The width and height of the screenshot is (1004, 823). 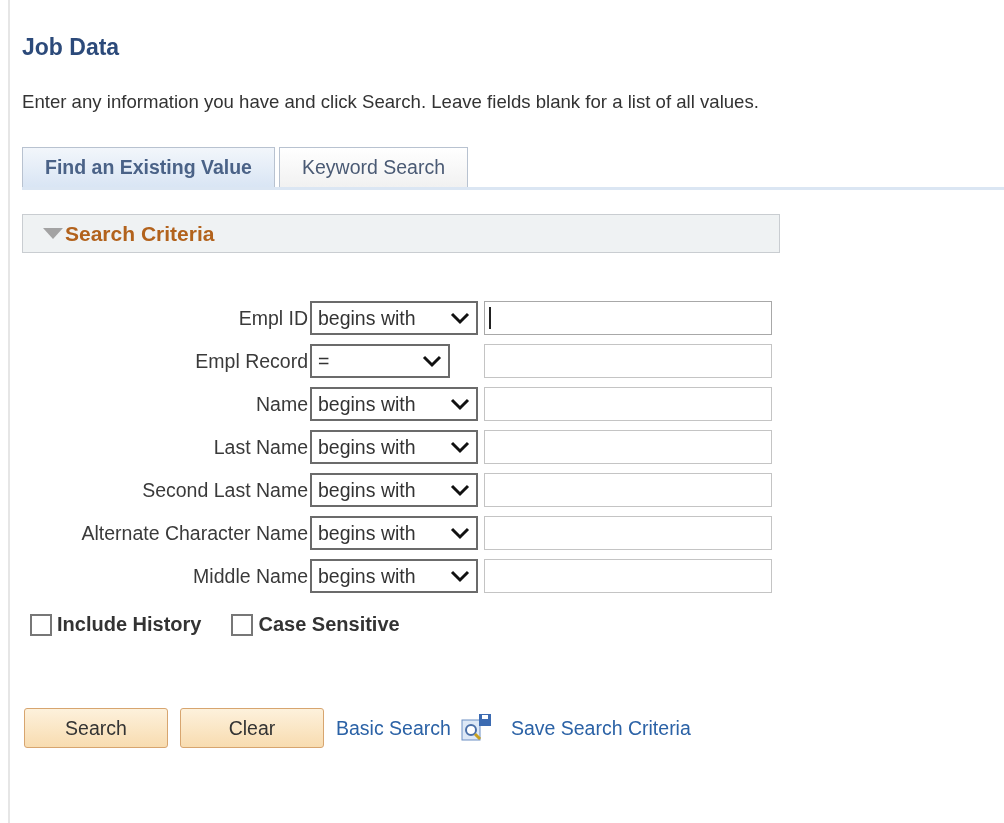 What do you see at coordinates (476, 728) in the screenshot?
I see `search-save-icon` at bounding box center [476, 728].